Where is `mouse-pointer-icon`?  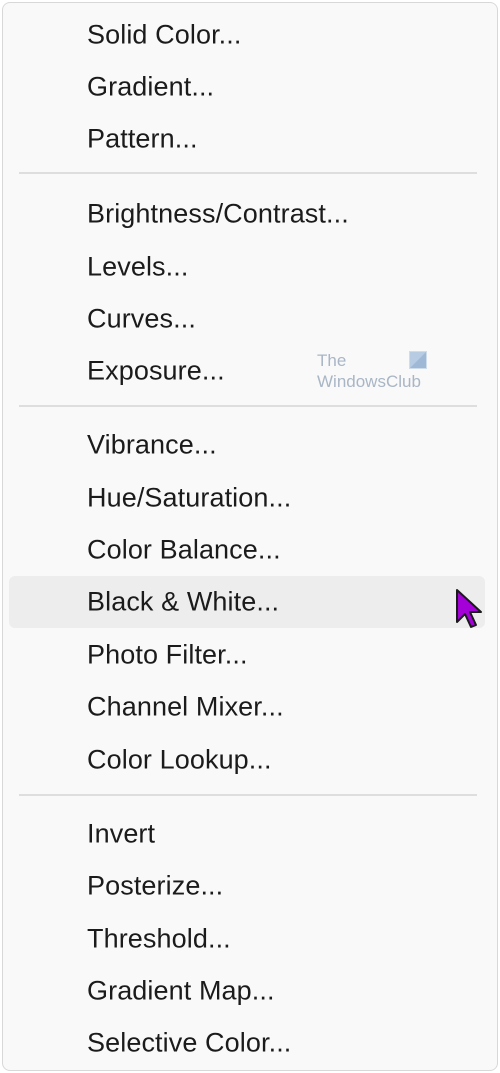 mouse-pointer-icon is located at coordinates (469, 608).